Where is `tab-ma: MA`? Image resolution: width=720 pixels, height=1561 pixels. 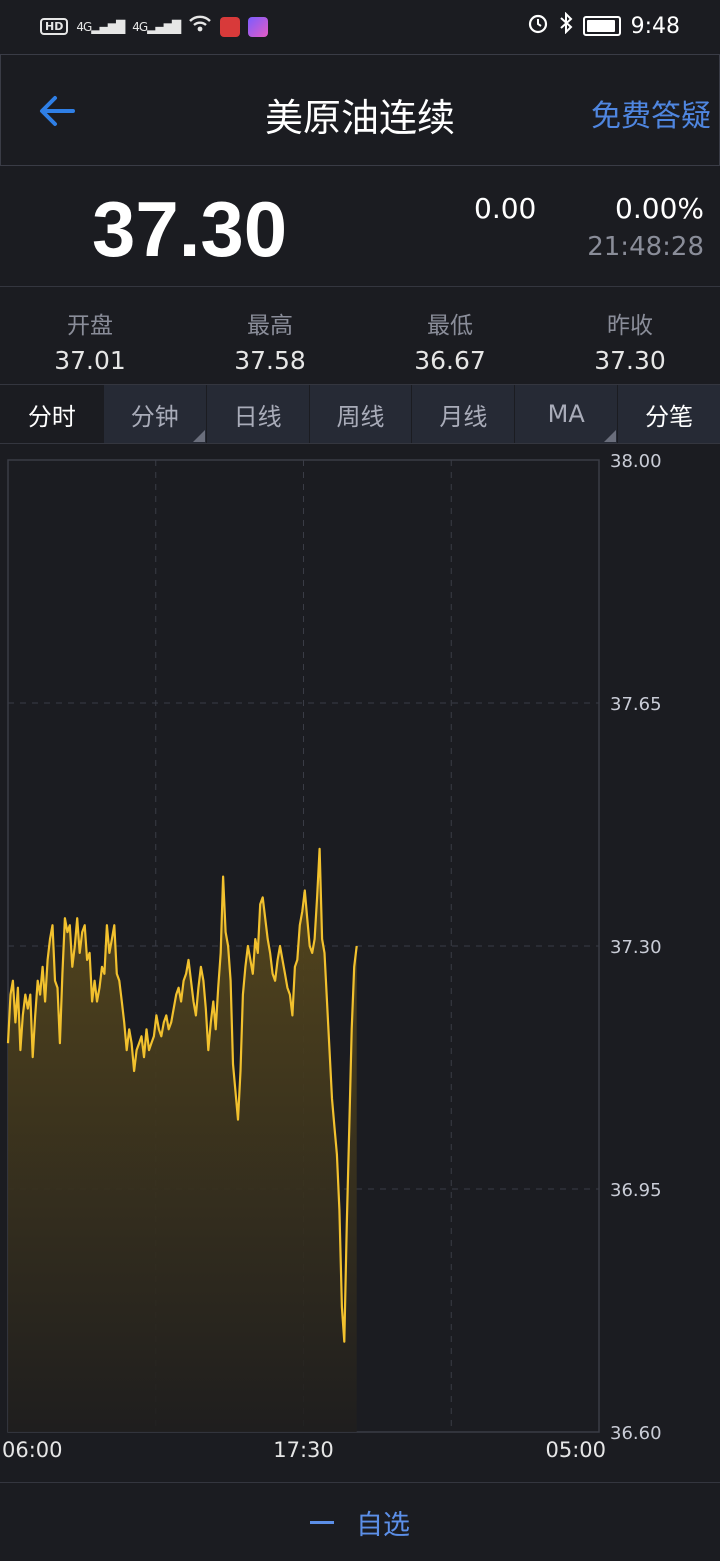
tab-ma: MA is located at coordinates (566, 414).